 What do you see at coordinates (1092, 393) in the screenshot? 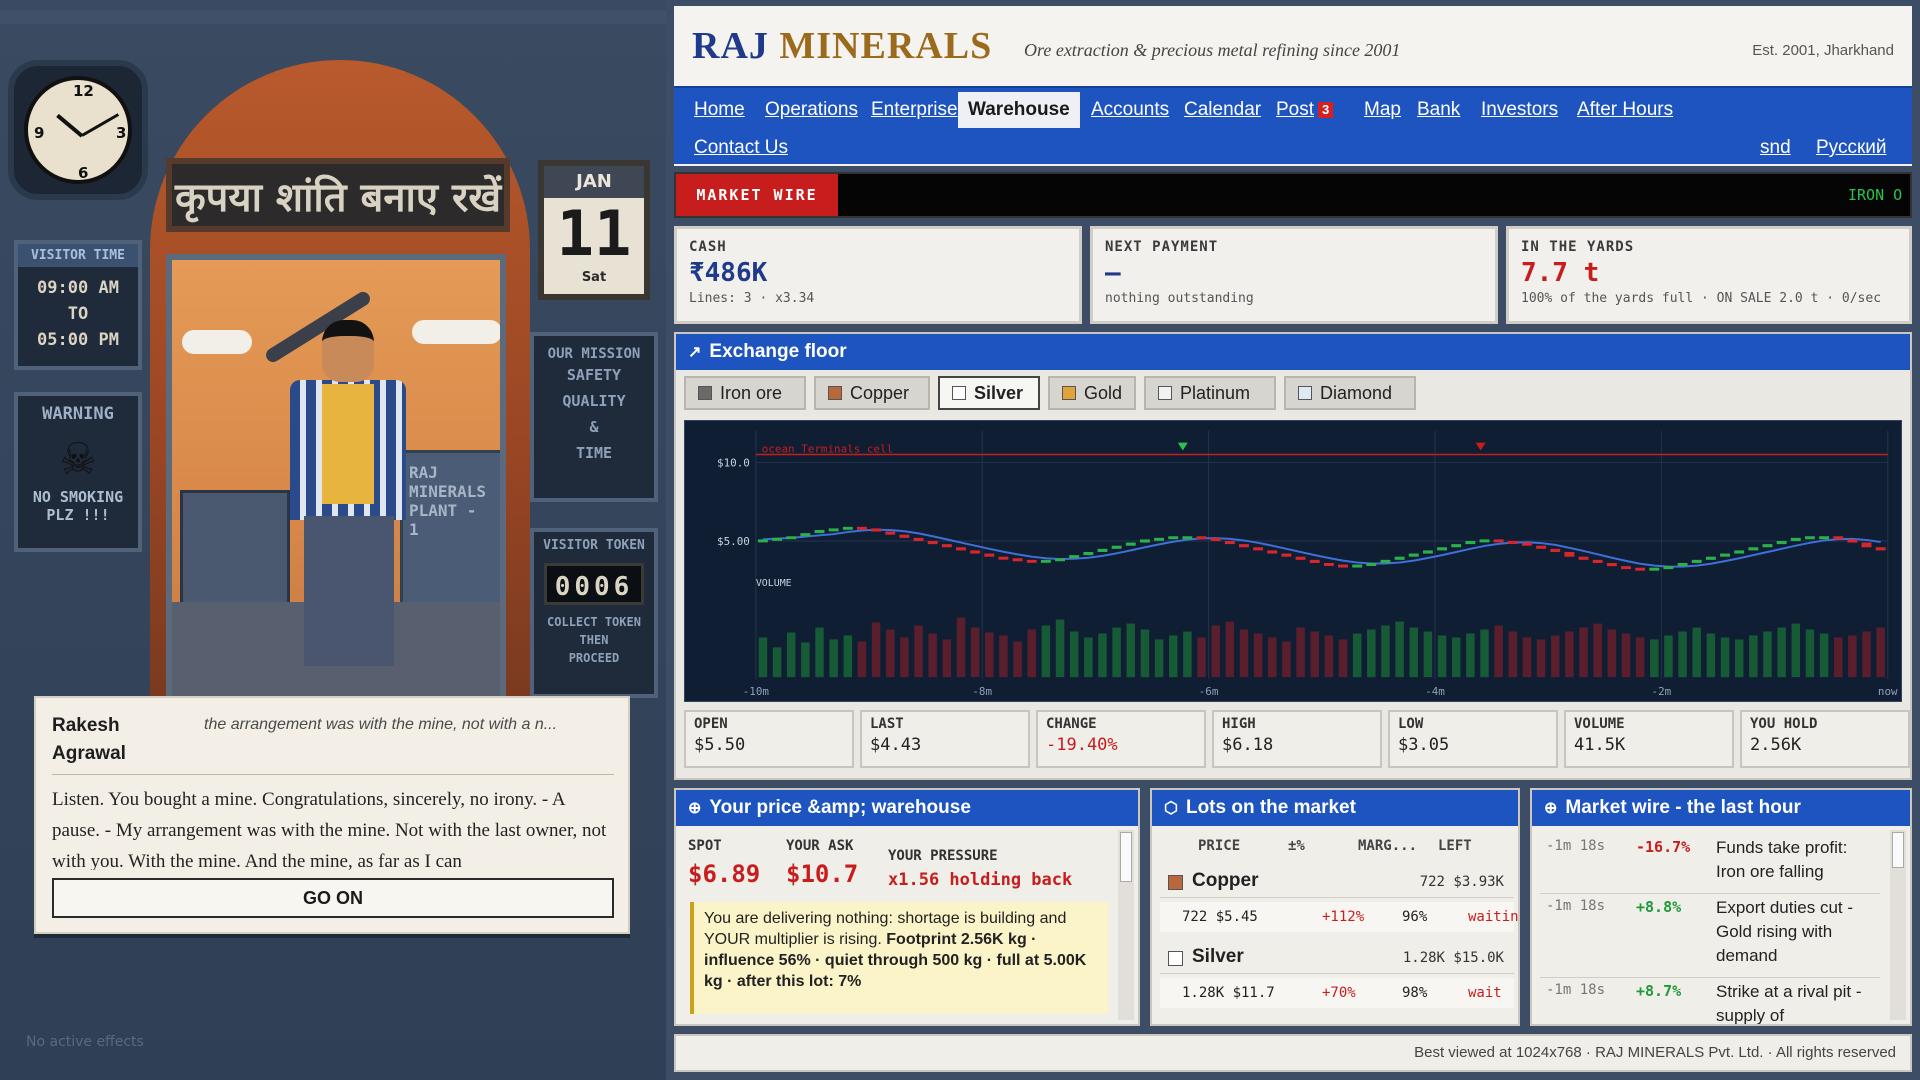
I see `tab-gold: Gold` at bounding box center [1092, 393].